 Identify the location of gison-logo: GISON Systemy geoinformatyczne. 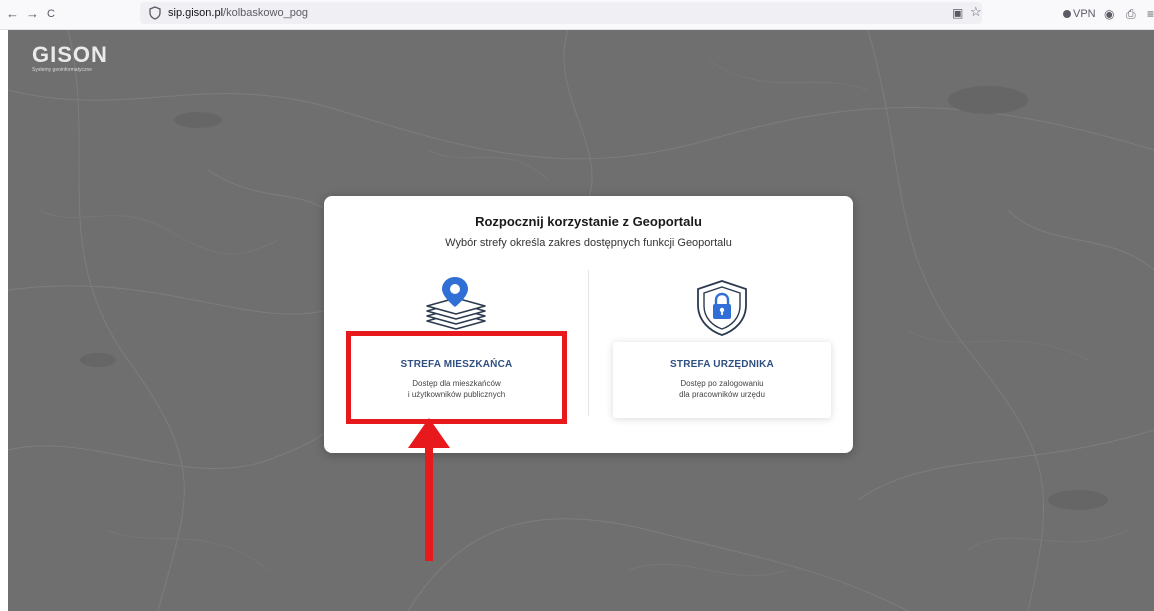
(70, 58).